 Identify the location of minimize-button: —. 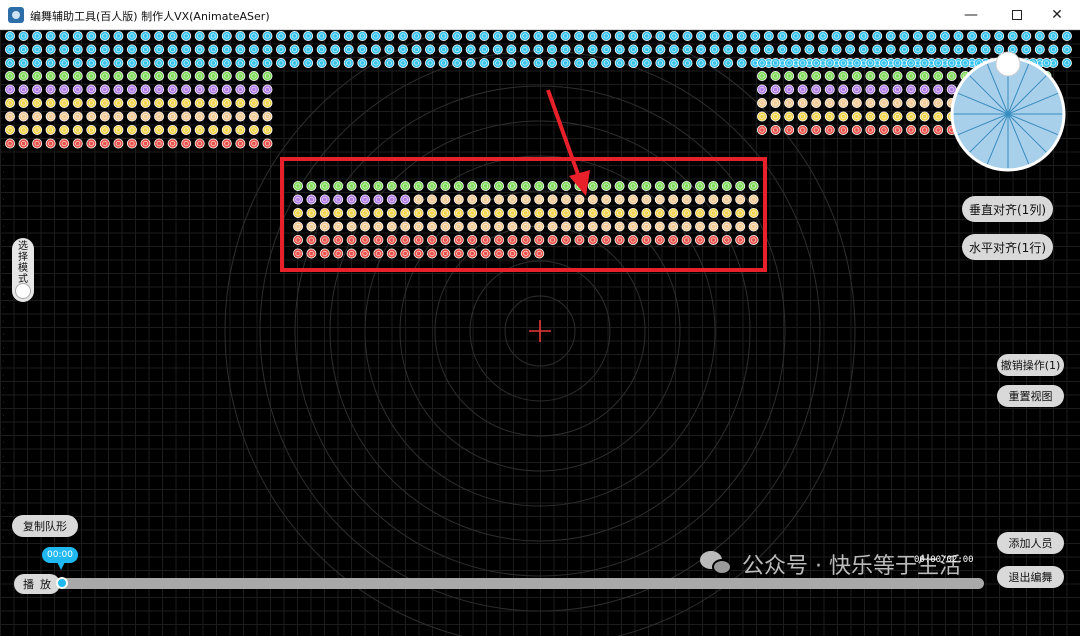
(971, 15).